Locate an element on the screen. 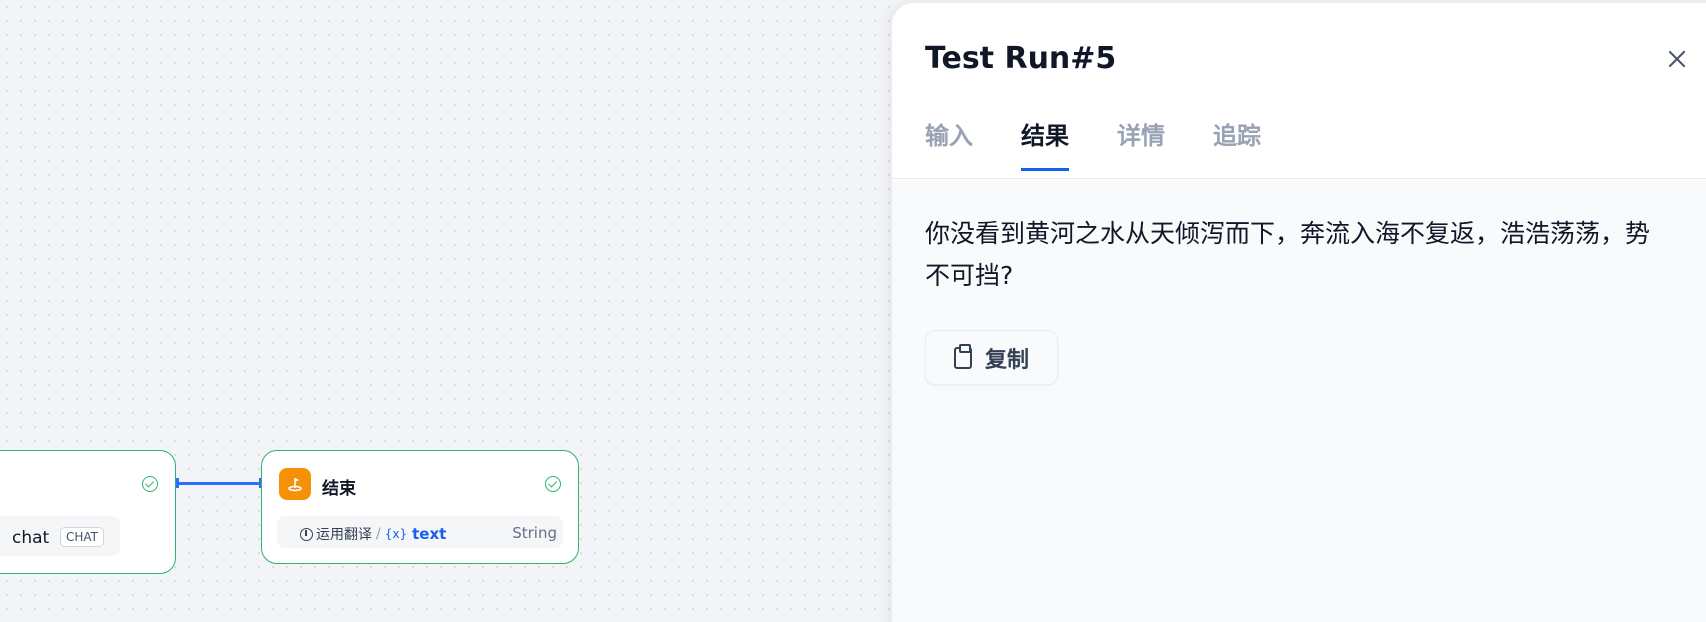  variable-icon: {x} is located at coordinates (396, 534).